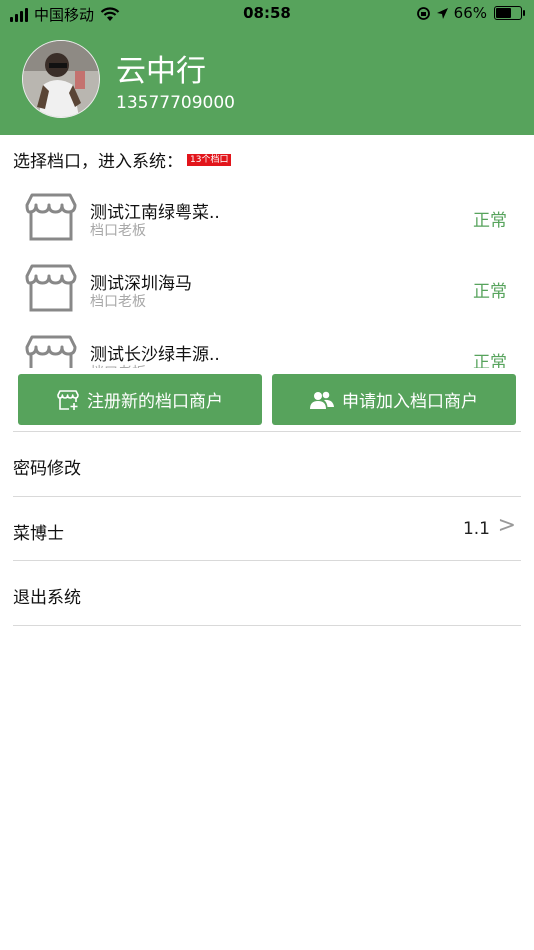 This screenshot has width=534, height=950. I want to click on user-name: 云中行, so click(161, 71).